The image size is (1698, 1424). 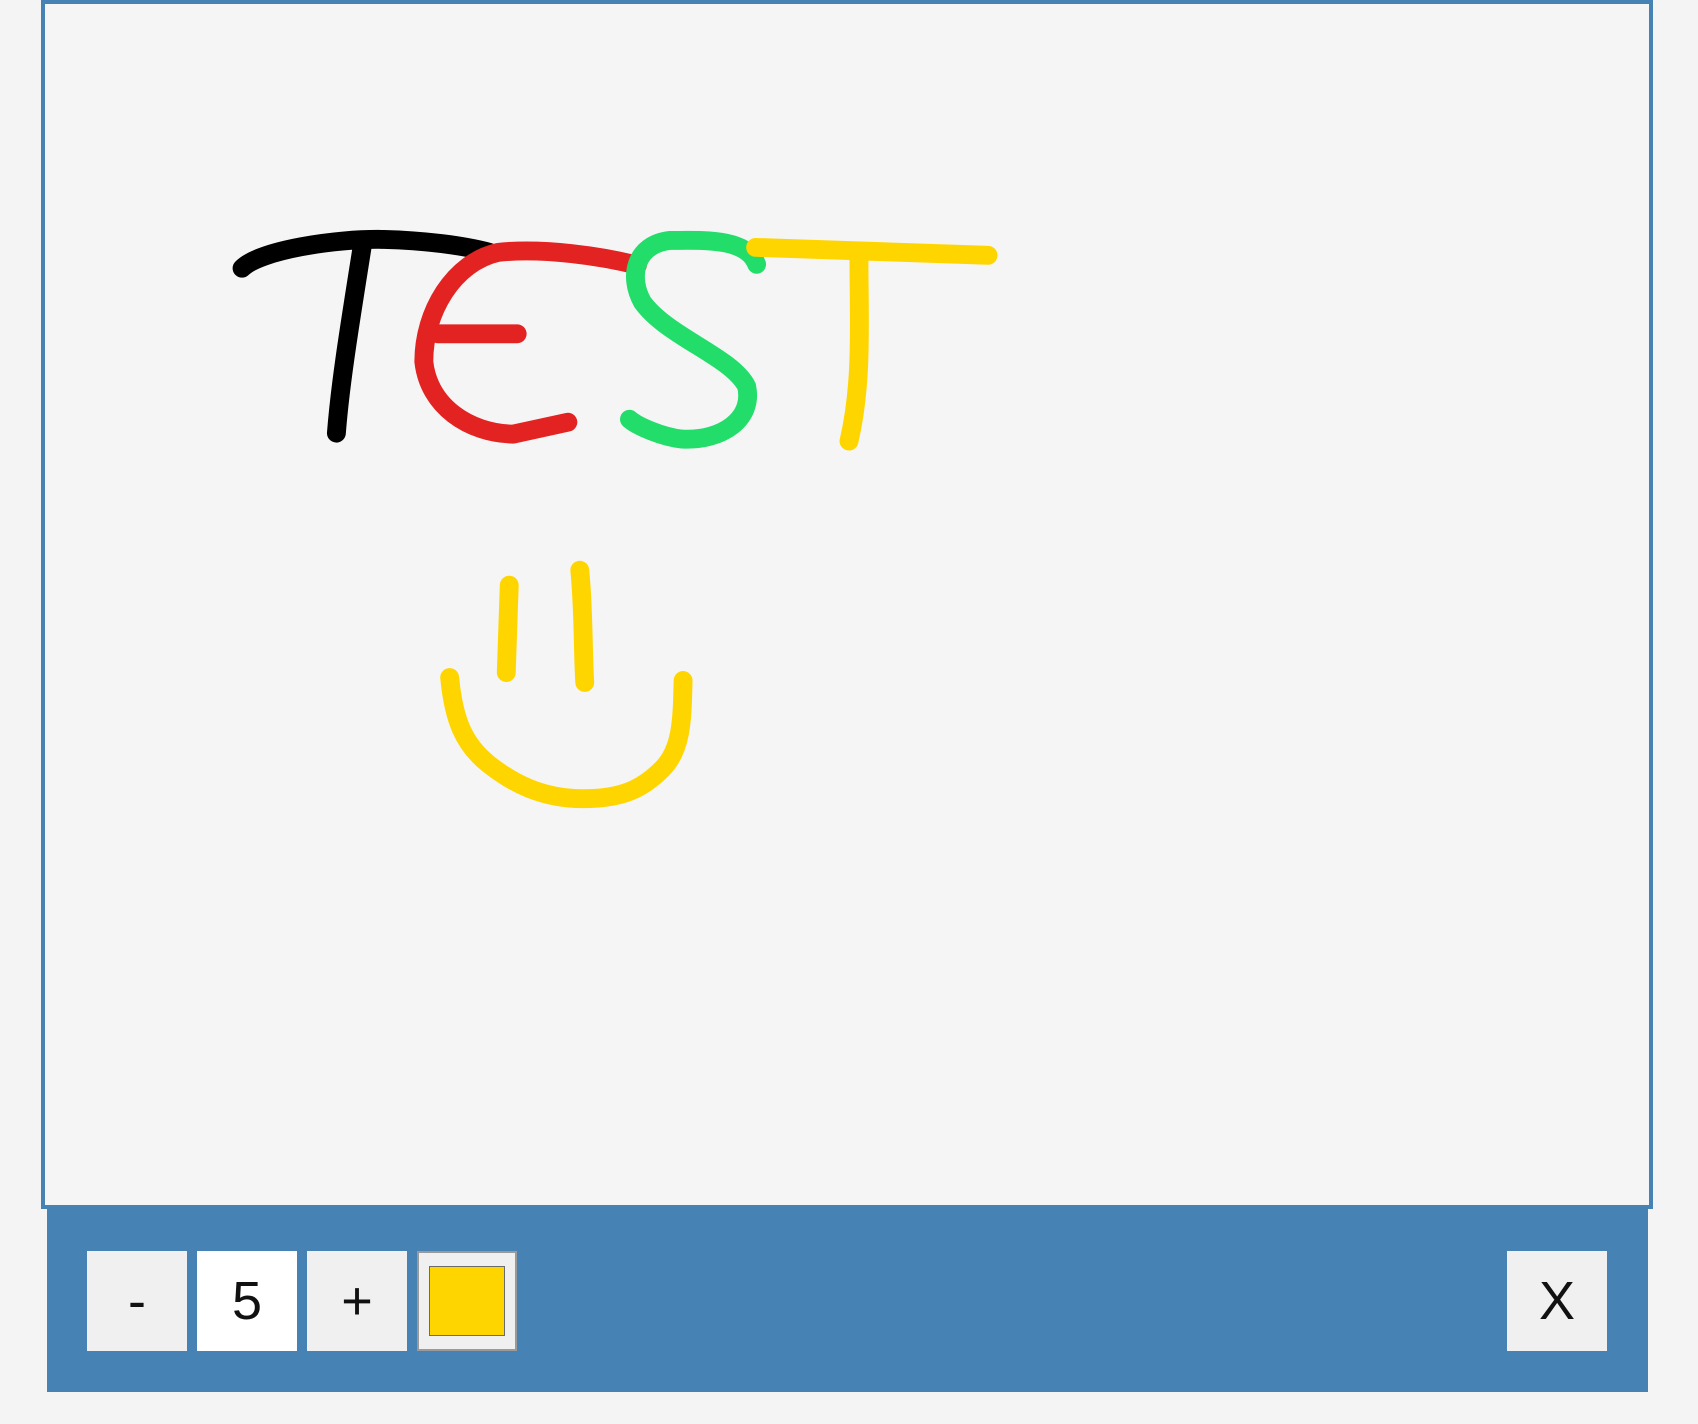 What do you see at coordinates (1557, 1301) in the screenshot?
I see `close-button: X` at bounding box center [1557, 1301].